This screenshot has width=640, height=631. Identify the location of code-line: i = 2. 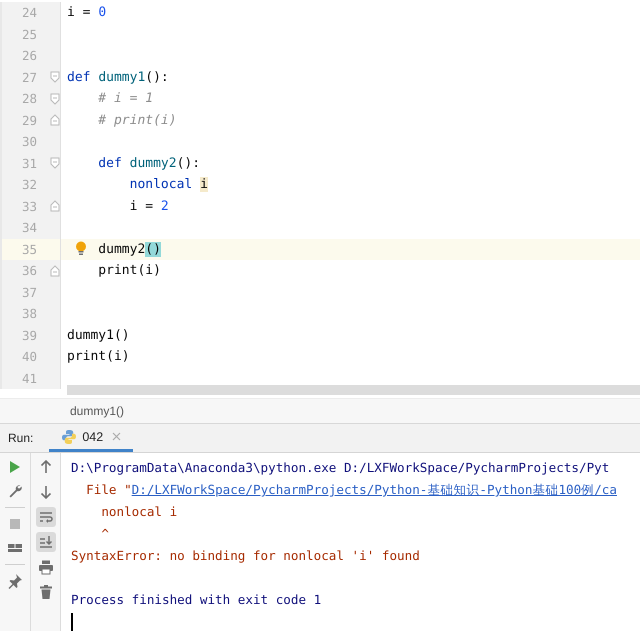
(148, 206).